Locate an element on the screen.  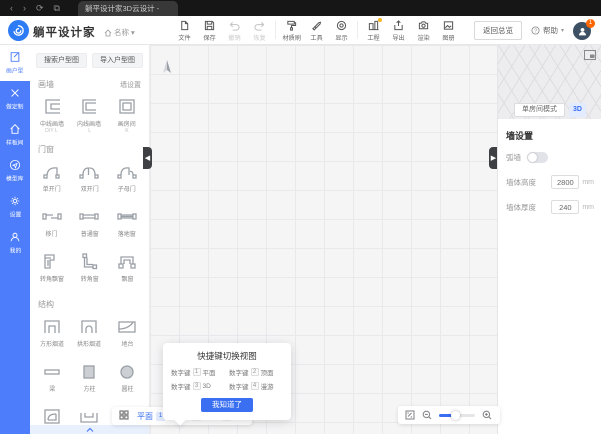
sliding-door-icon is located at coordinates (52, 216).